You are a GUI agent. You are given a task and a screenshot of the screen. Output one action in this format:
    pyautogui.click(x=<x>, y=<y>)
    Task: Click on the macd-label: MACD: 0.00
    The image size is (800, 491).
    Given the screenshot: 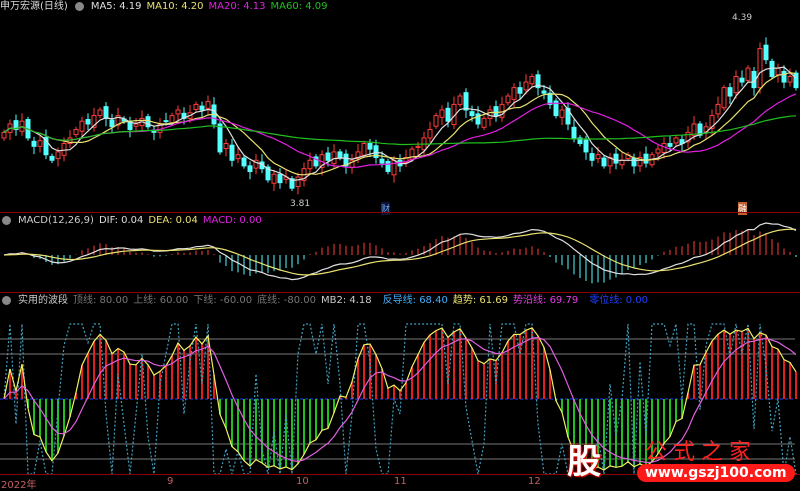 What is the action you would take?
    pyautogui.click(x=232, y=220)
    